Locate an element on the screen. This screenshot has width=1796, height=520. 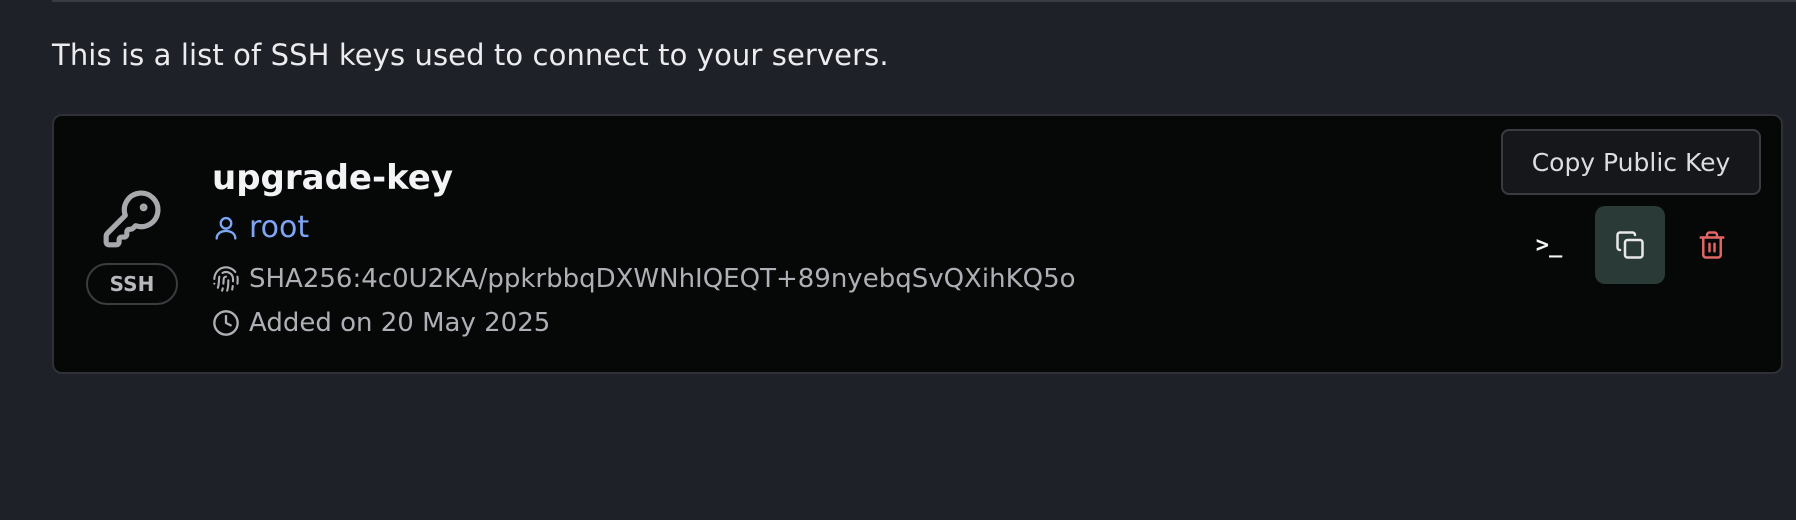
key-added-row: Added on 20 May 2025 is located at coordinates (381, 323).